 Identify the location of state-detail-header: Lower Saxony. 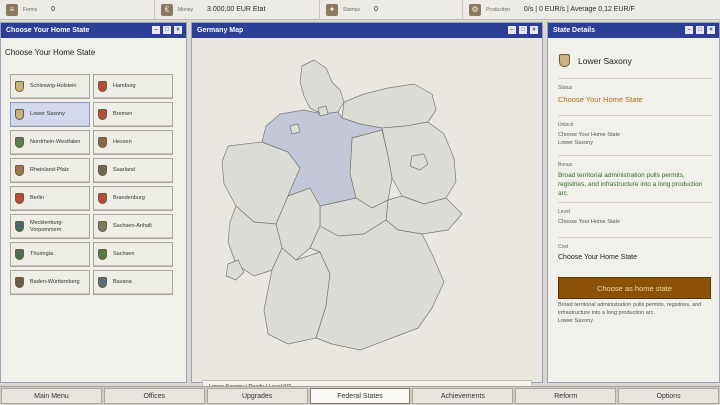
(633, 52).